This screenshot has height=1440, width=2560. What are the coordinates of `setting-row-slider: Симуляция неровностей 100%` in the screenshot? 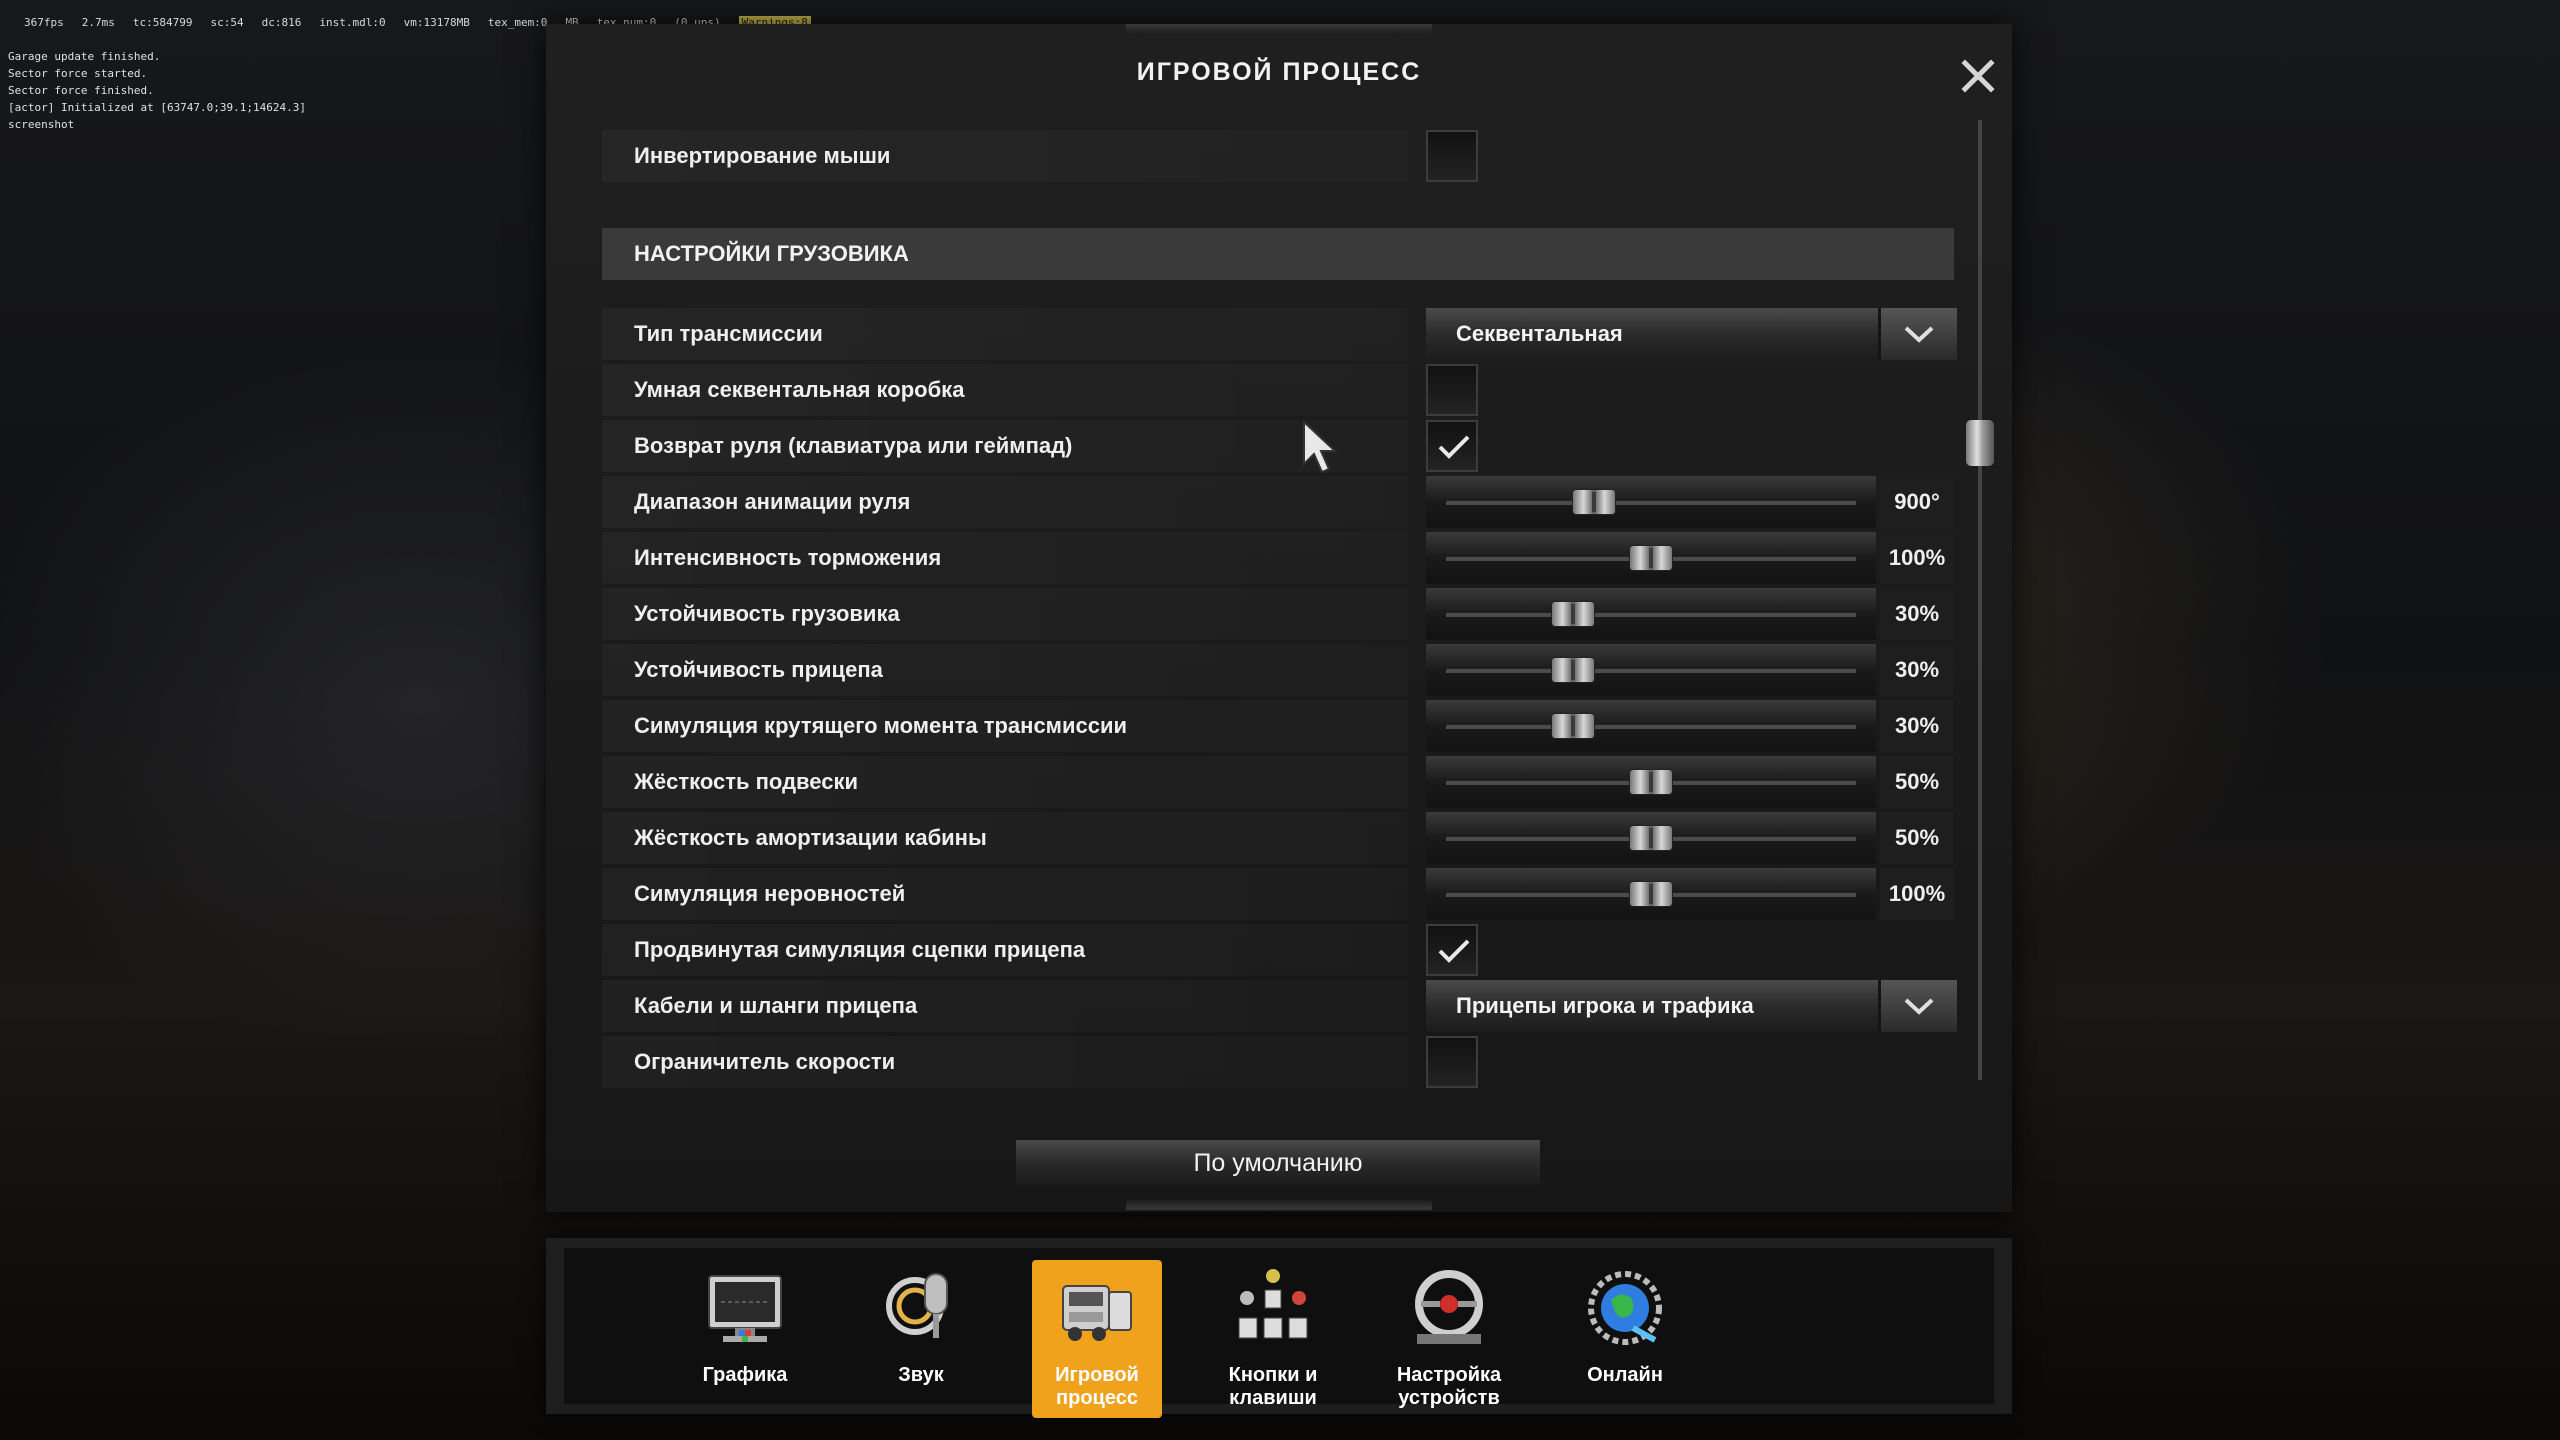 It's located at (1278, 894).